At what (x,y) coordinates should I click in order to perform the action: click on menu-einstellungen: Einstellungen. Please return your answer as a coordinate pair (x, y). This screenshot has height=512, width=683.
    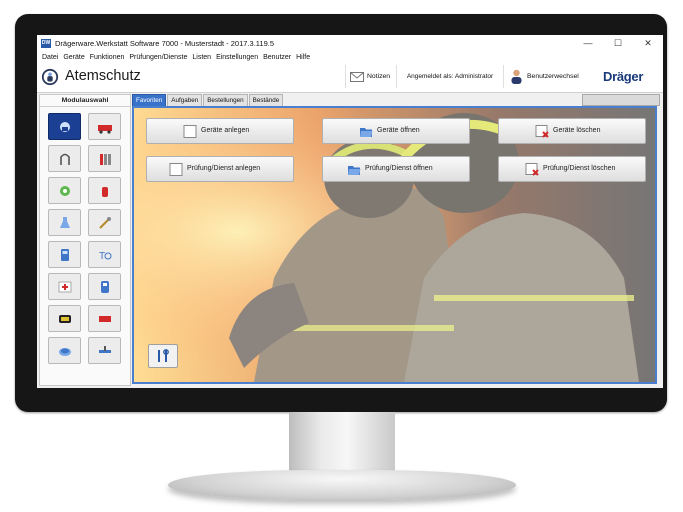
    Looking at the image, I should click on (237, 57).